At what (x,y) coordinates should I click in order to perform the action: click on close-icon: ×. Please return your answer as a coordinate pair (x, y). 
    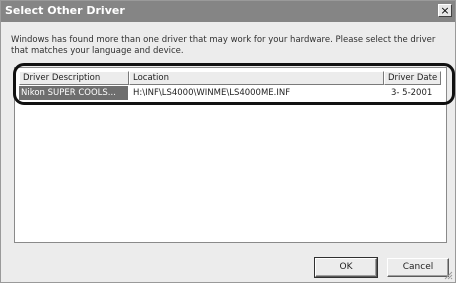
    Looking at the image, I should click on (445, 10).